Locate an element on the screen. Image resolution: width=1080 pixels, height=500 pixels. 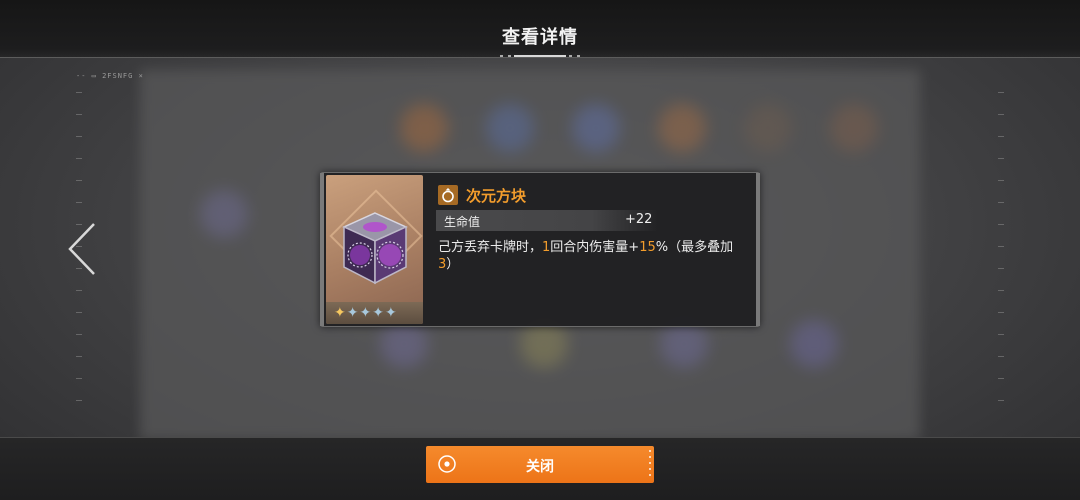
card-edge-left is located at coordinates (322, 249).